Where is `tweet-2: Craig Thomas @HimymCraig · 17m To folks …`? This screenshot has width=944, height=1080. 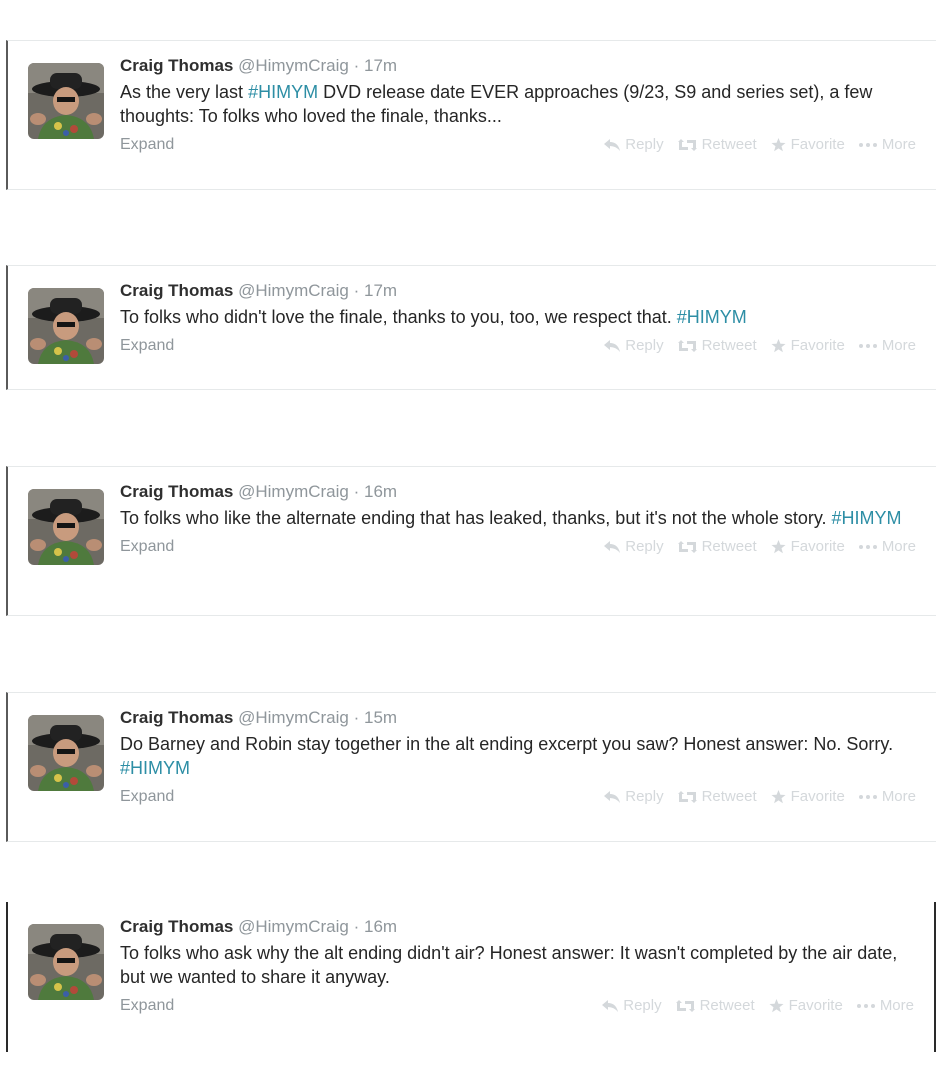 tweet-2: Craig Thomas @HimymCraig · 17m To folks … is located at coordinates (471, 327).